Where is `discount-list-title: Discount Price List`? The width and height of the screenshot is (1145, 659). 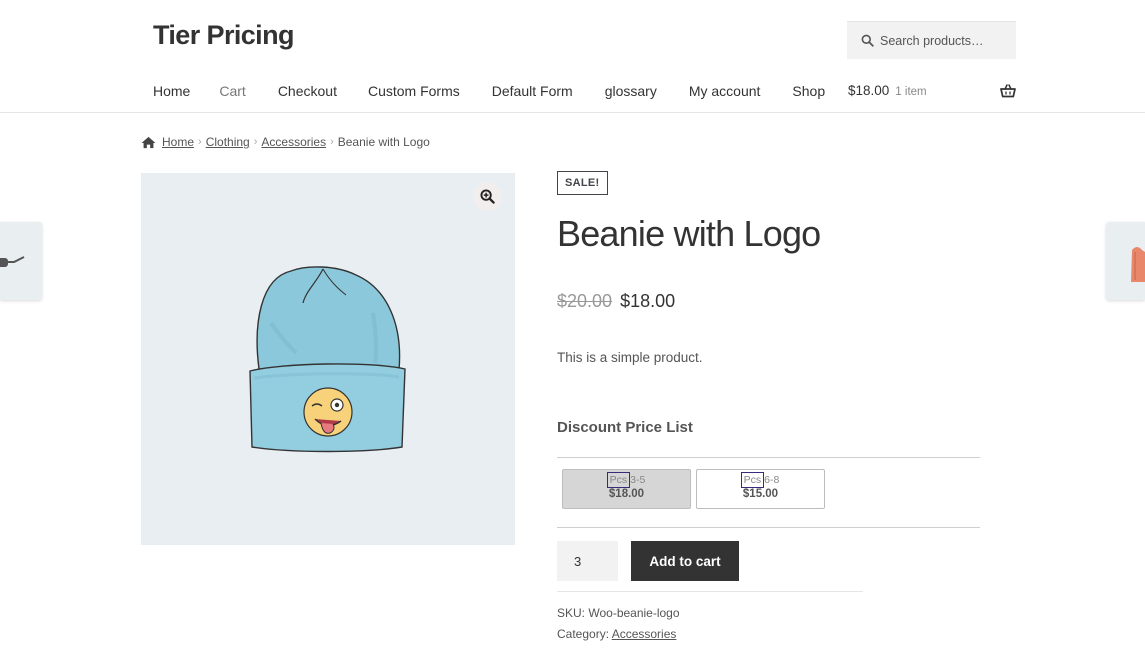 discount-list-title: Discount Price List is located at coordinates (625, 427).